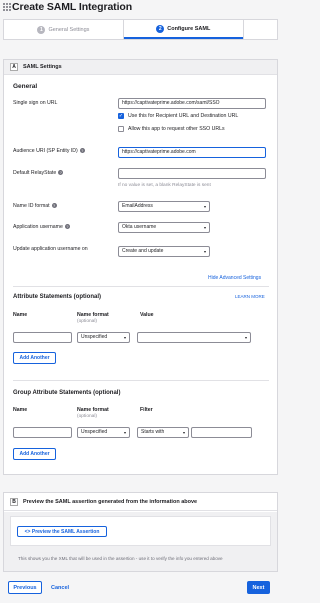  Describe the element at coordinates (35, 103) in the screenshot. I see `sso-url-label: Single sign on URL` at that location.